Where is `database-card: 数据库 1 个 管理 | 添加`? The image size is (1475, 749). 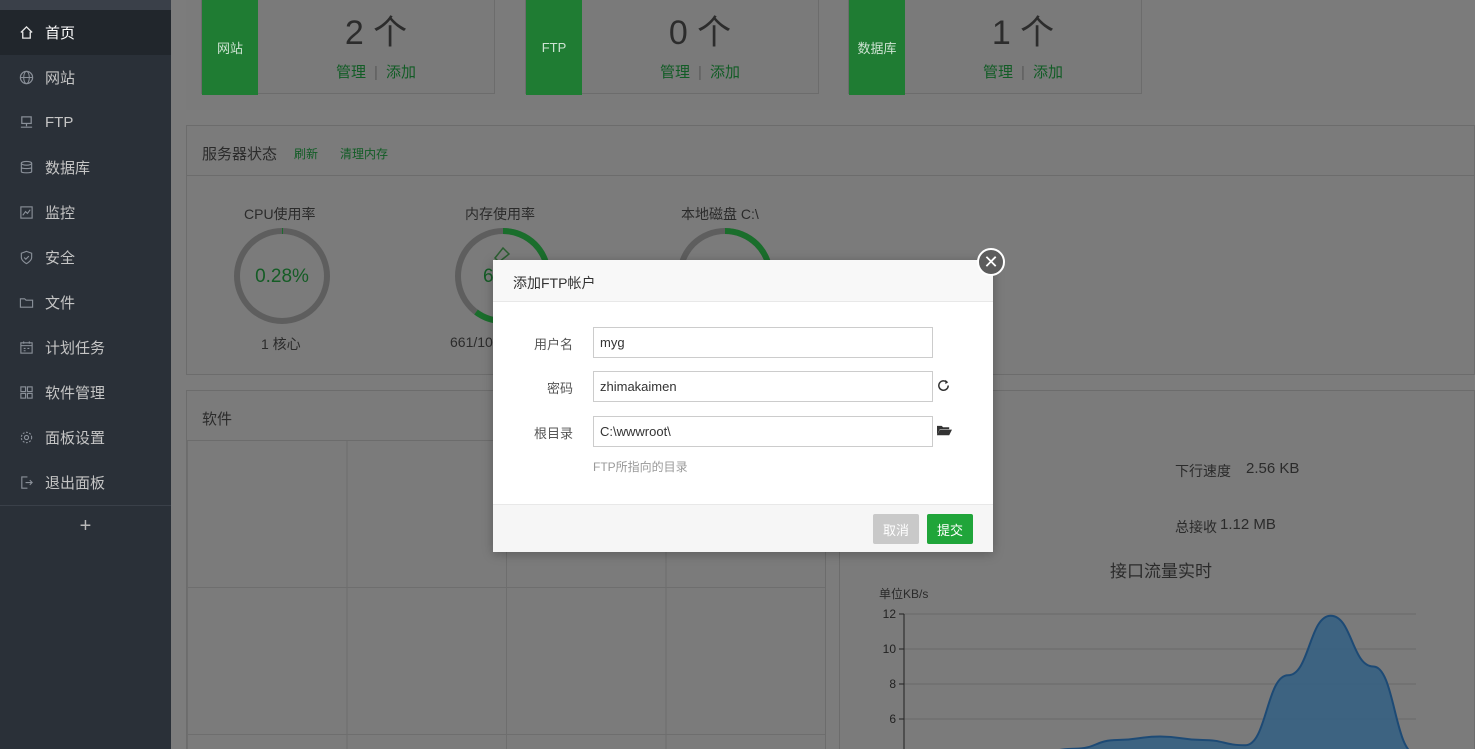 database-card: 数据库 1 个 管理 | 添加 is located at coordinates (995, 47).